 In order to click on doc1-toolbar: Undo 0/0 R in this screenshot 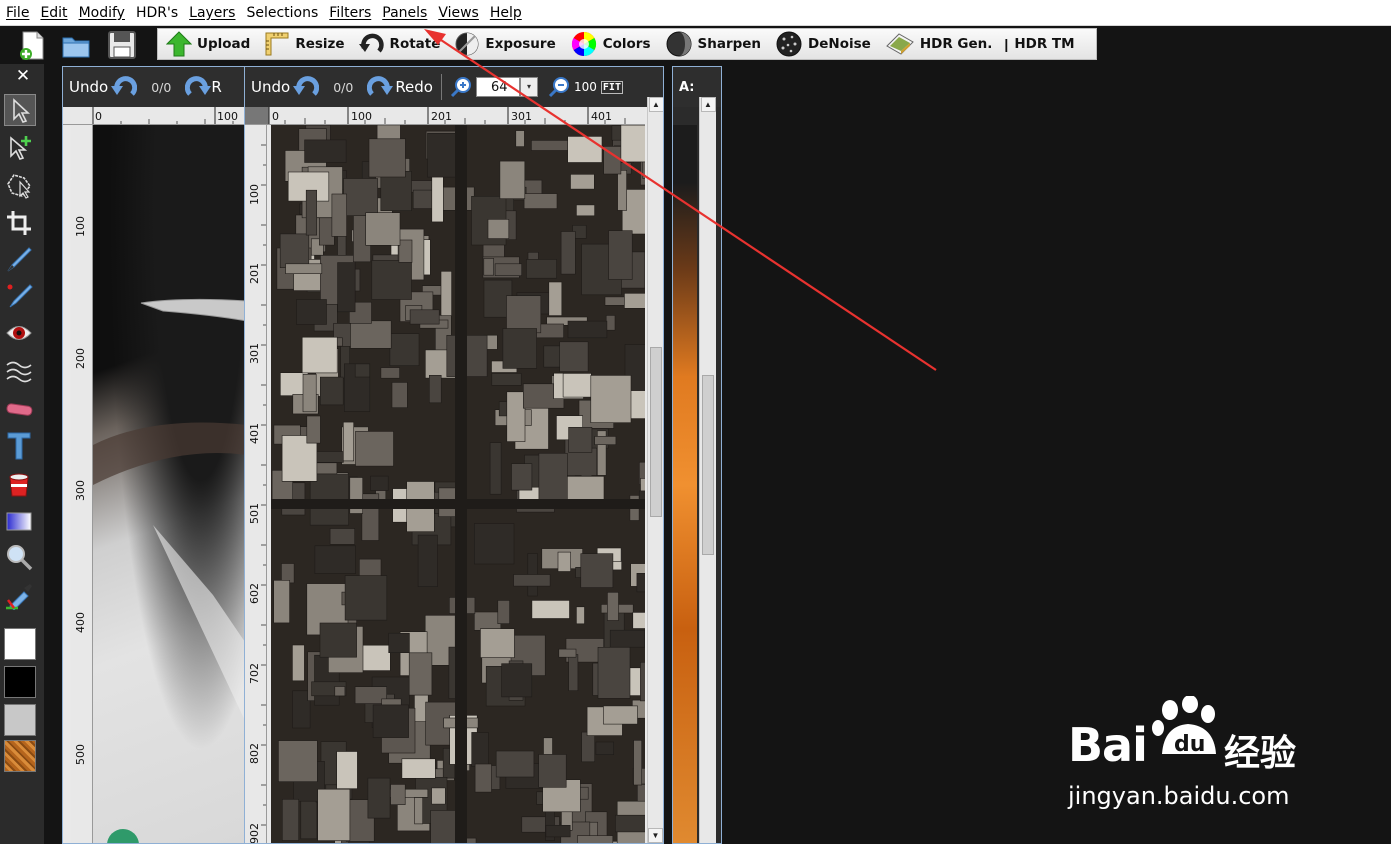, I will do `click(154, 87)`.